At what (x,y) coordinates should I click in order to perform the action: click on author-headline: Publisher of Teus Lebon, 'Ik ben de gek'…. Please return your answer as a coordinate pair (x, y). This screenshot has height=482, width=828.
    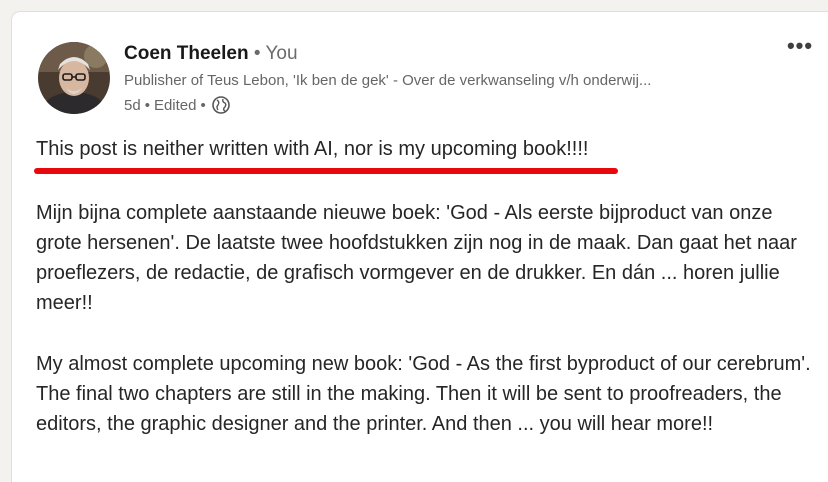
    Looking at the image, I should click on (388, 80).